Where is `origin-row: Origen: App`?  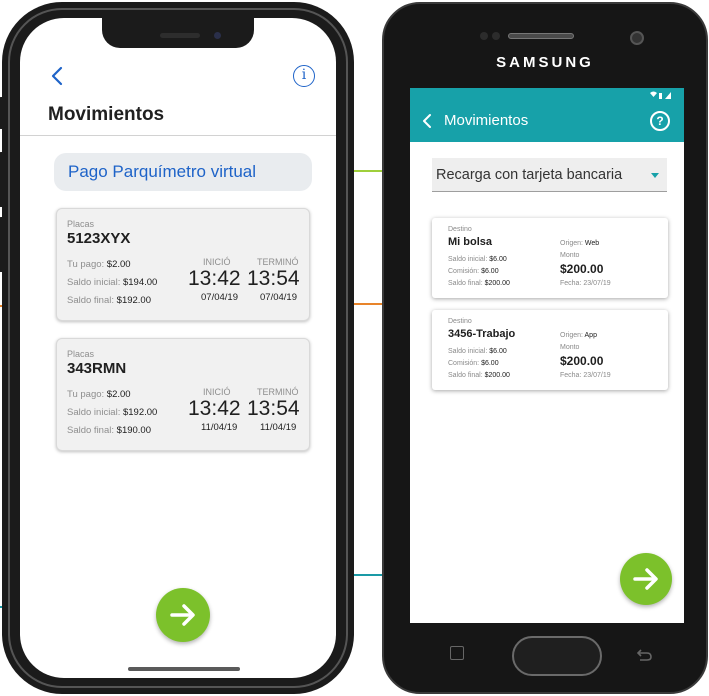 origin-row: Origen: App is located at coordinates (578, 335).